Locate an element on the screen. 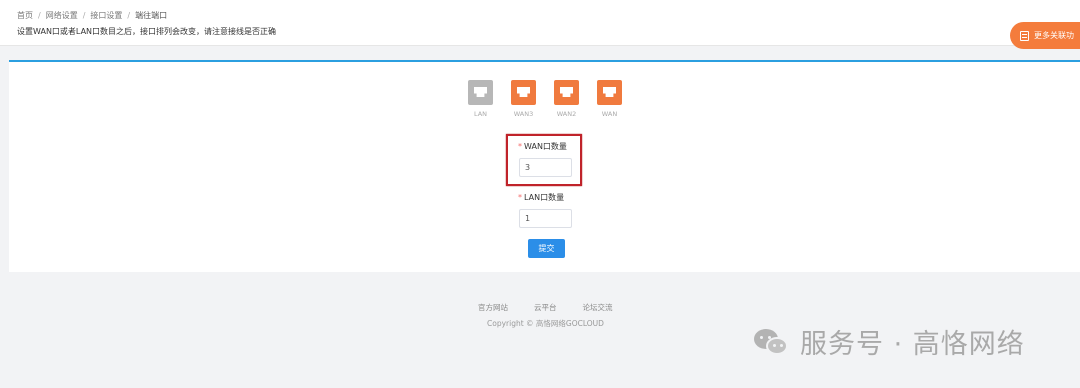  port-label: WAN is located at coordinates (609, 114).